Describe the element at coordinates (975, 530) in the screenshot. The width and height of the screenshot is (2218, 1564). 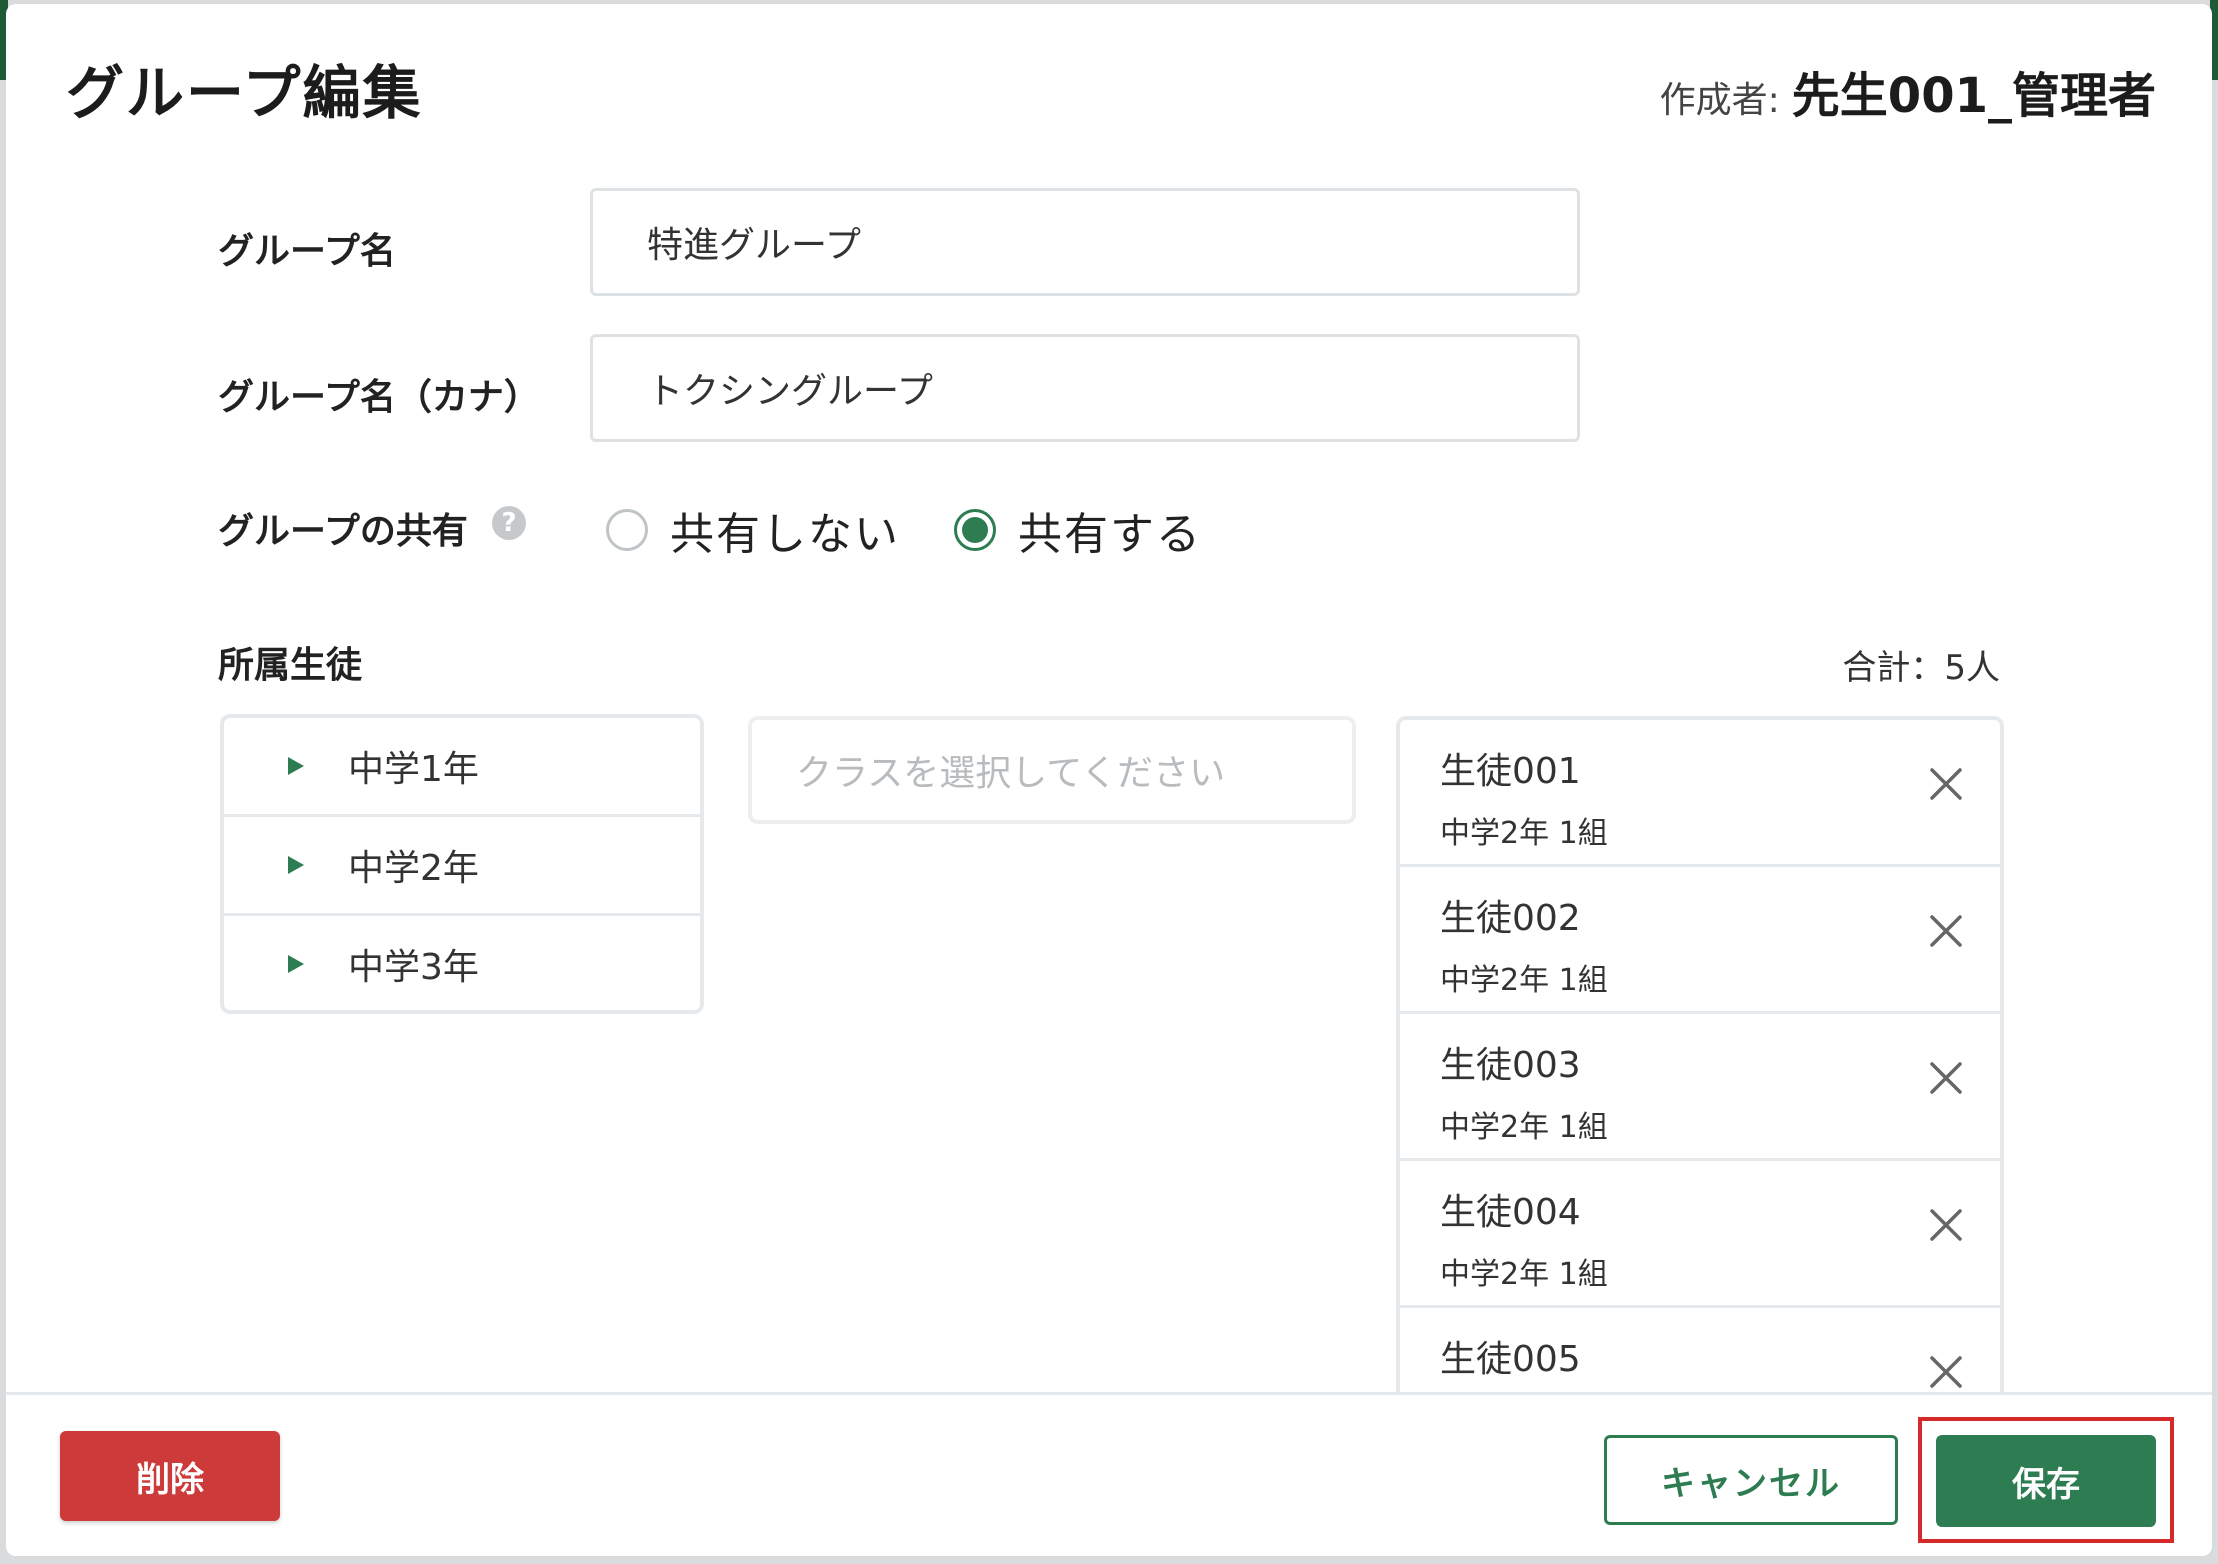
I see `radio-button-share` at that location.